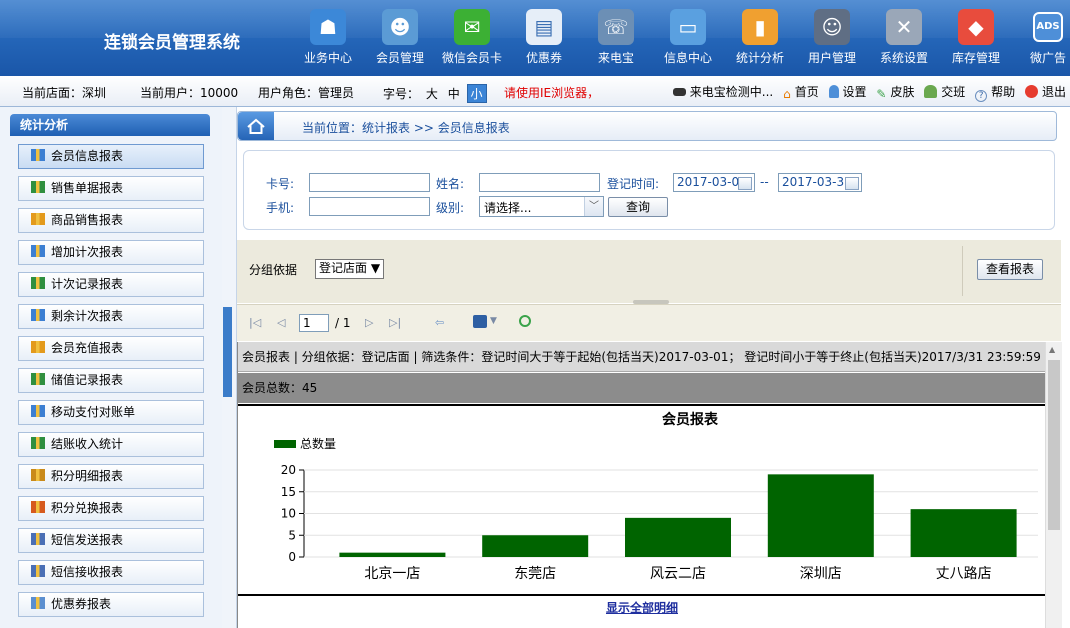 This screenshot has width=1070, height=628. Describe the element at coordinates (111, 284) in the screenshot. I see `sidebar-item-4: 计次记录报表` at that location.